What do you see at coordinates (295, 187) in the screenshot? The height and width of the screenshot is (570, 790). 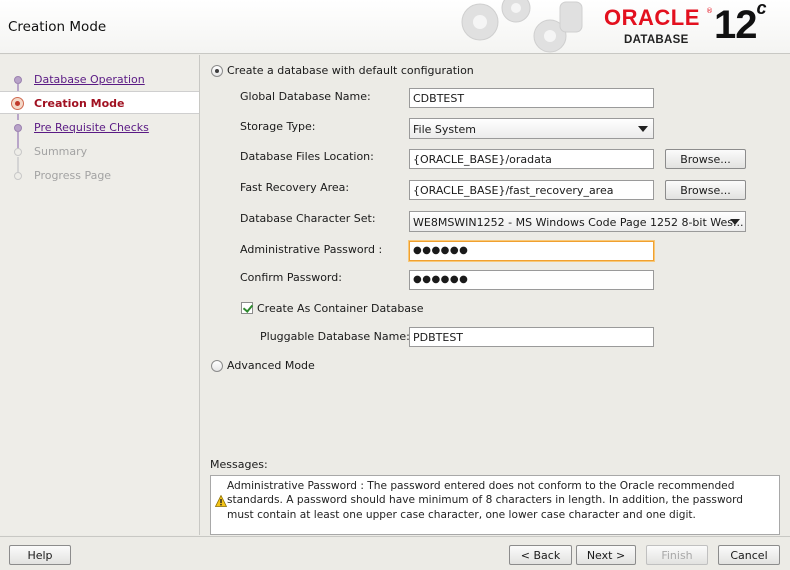 I see `fast-recovery-area-label: Fast Recovery Area:` at bounding box center [295, 187].